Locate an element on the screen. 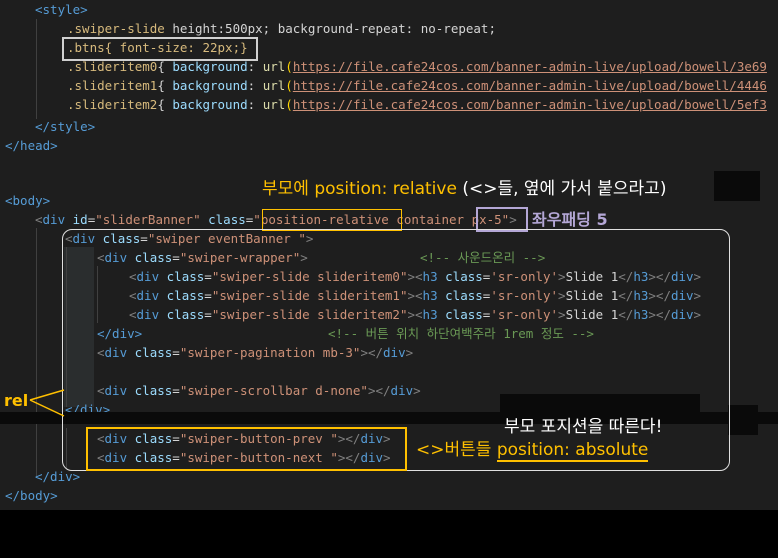 The height and width of the screenshot is (558, 778). style-close-tag: </style> is located at coordinates (65, 126).